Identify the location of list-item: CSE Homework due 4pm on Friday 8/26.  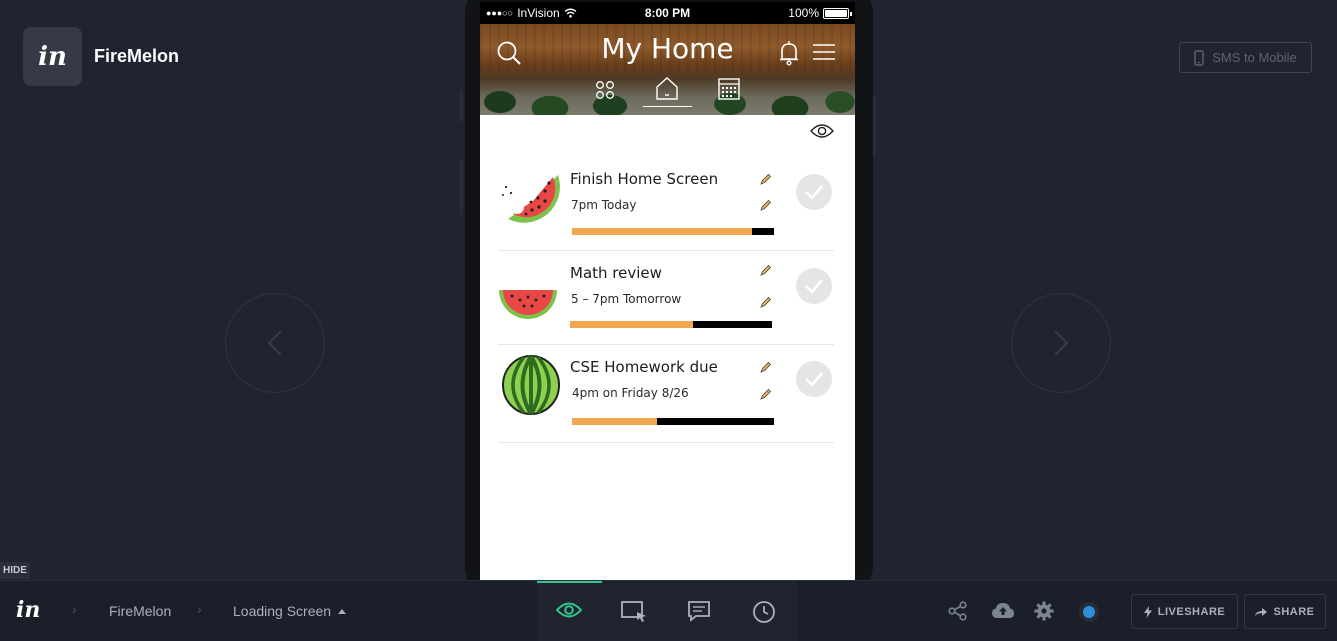
(666, 395).